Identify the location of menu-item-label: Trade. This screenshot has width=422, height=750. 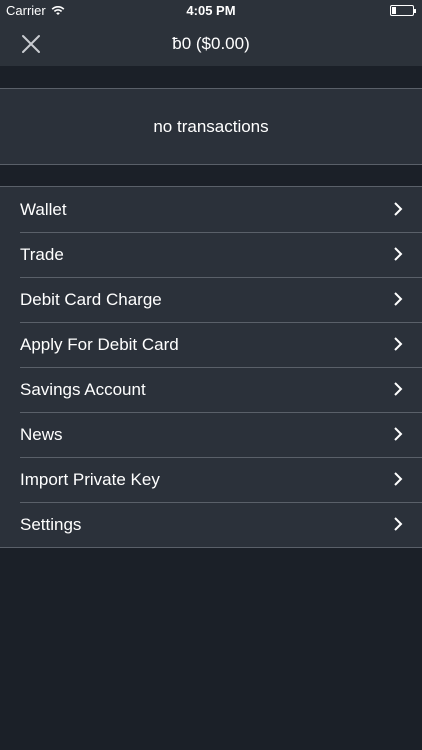
(42, 254).